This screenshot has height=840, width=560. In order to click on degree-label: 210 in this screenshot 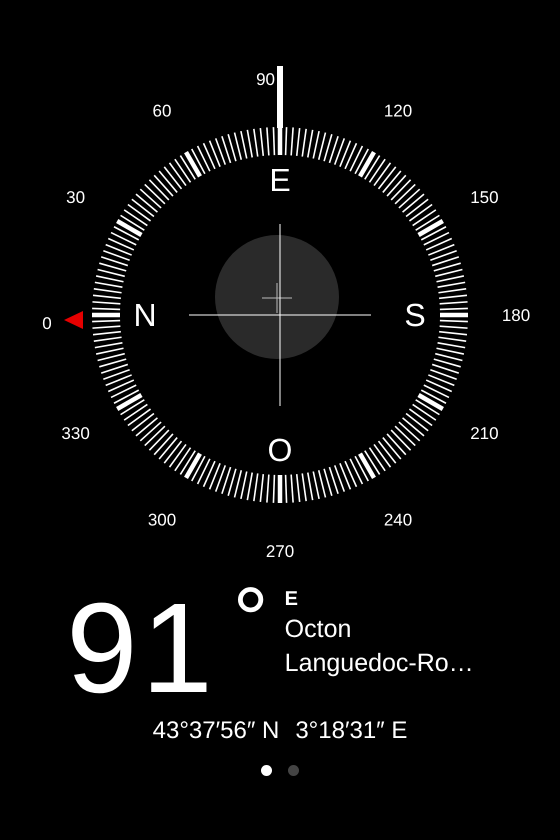, I will do `click(484, 433)`.